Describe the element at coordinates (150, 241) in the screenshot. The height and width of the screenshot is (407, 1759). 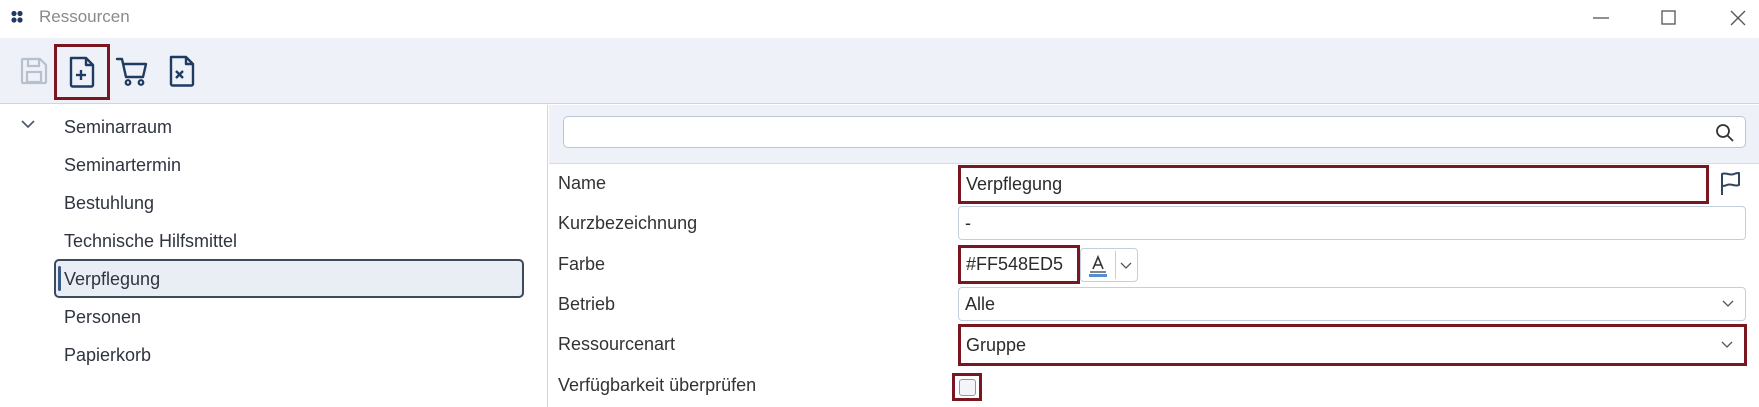
I see `tree-item-technische-hilfsmittel: Technische Hilfsmittel` at that location.